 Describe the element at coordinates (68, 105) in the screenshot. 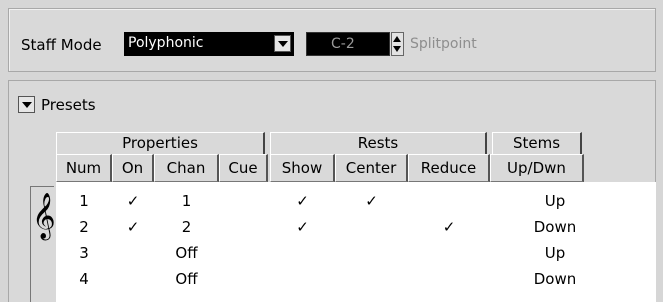

I see `presets-label: Presets` at that location.